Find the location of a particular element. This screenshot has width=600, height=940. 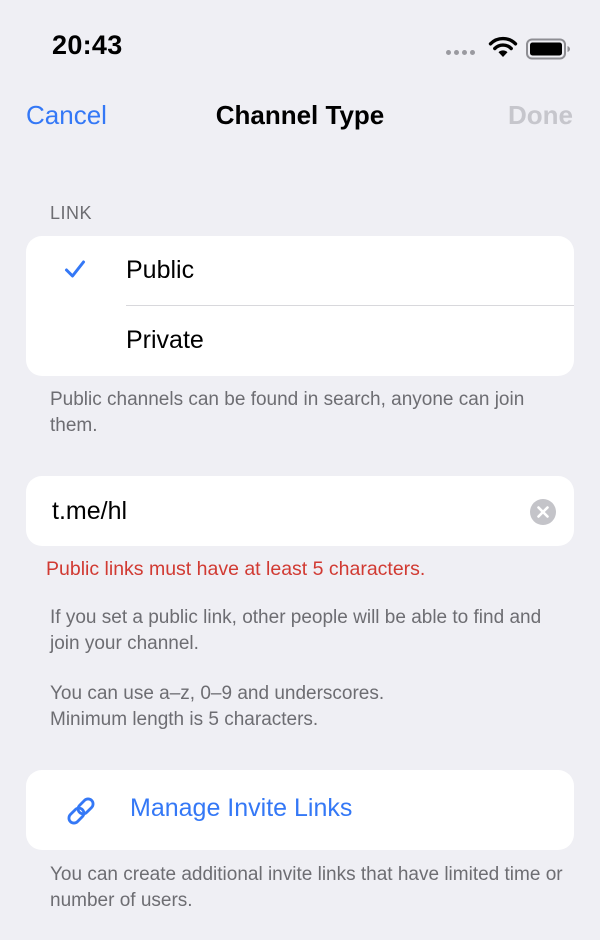

done-button: Done is located at coordinates (540, 115).